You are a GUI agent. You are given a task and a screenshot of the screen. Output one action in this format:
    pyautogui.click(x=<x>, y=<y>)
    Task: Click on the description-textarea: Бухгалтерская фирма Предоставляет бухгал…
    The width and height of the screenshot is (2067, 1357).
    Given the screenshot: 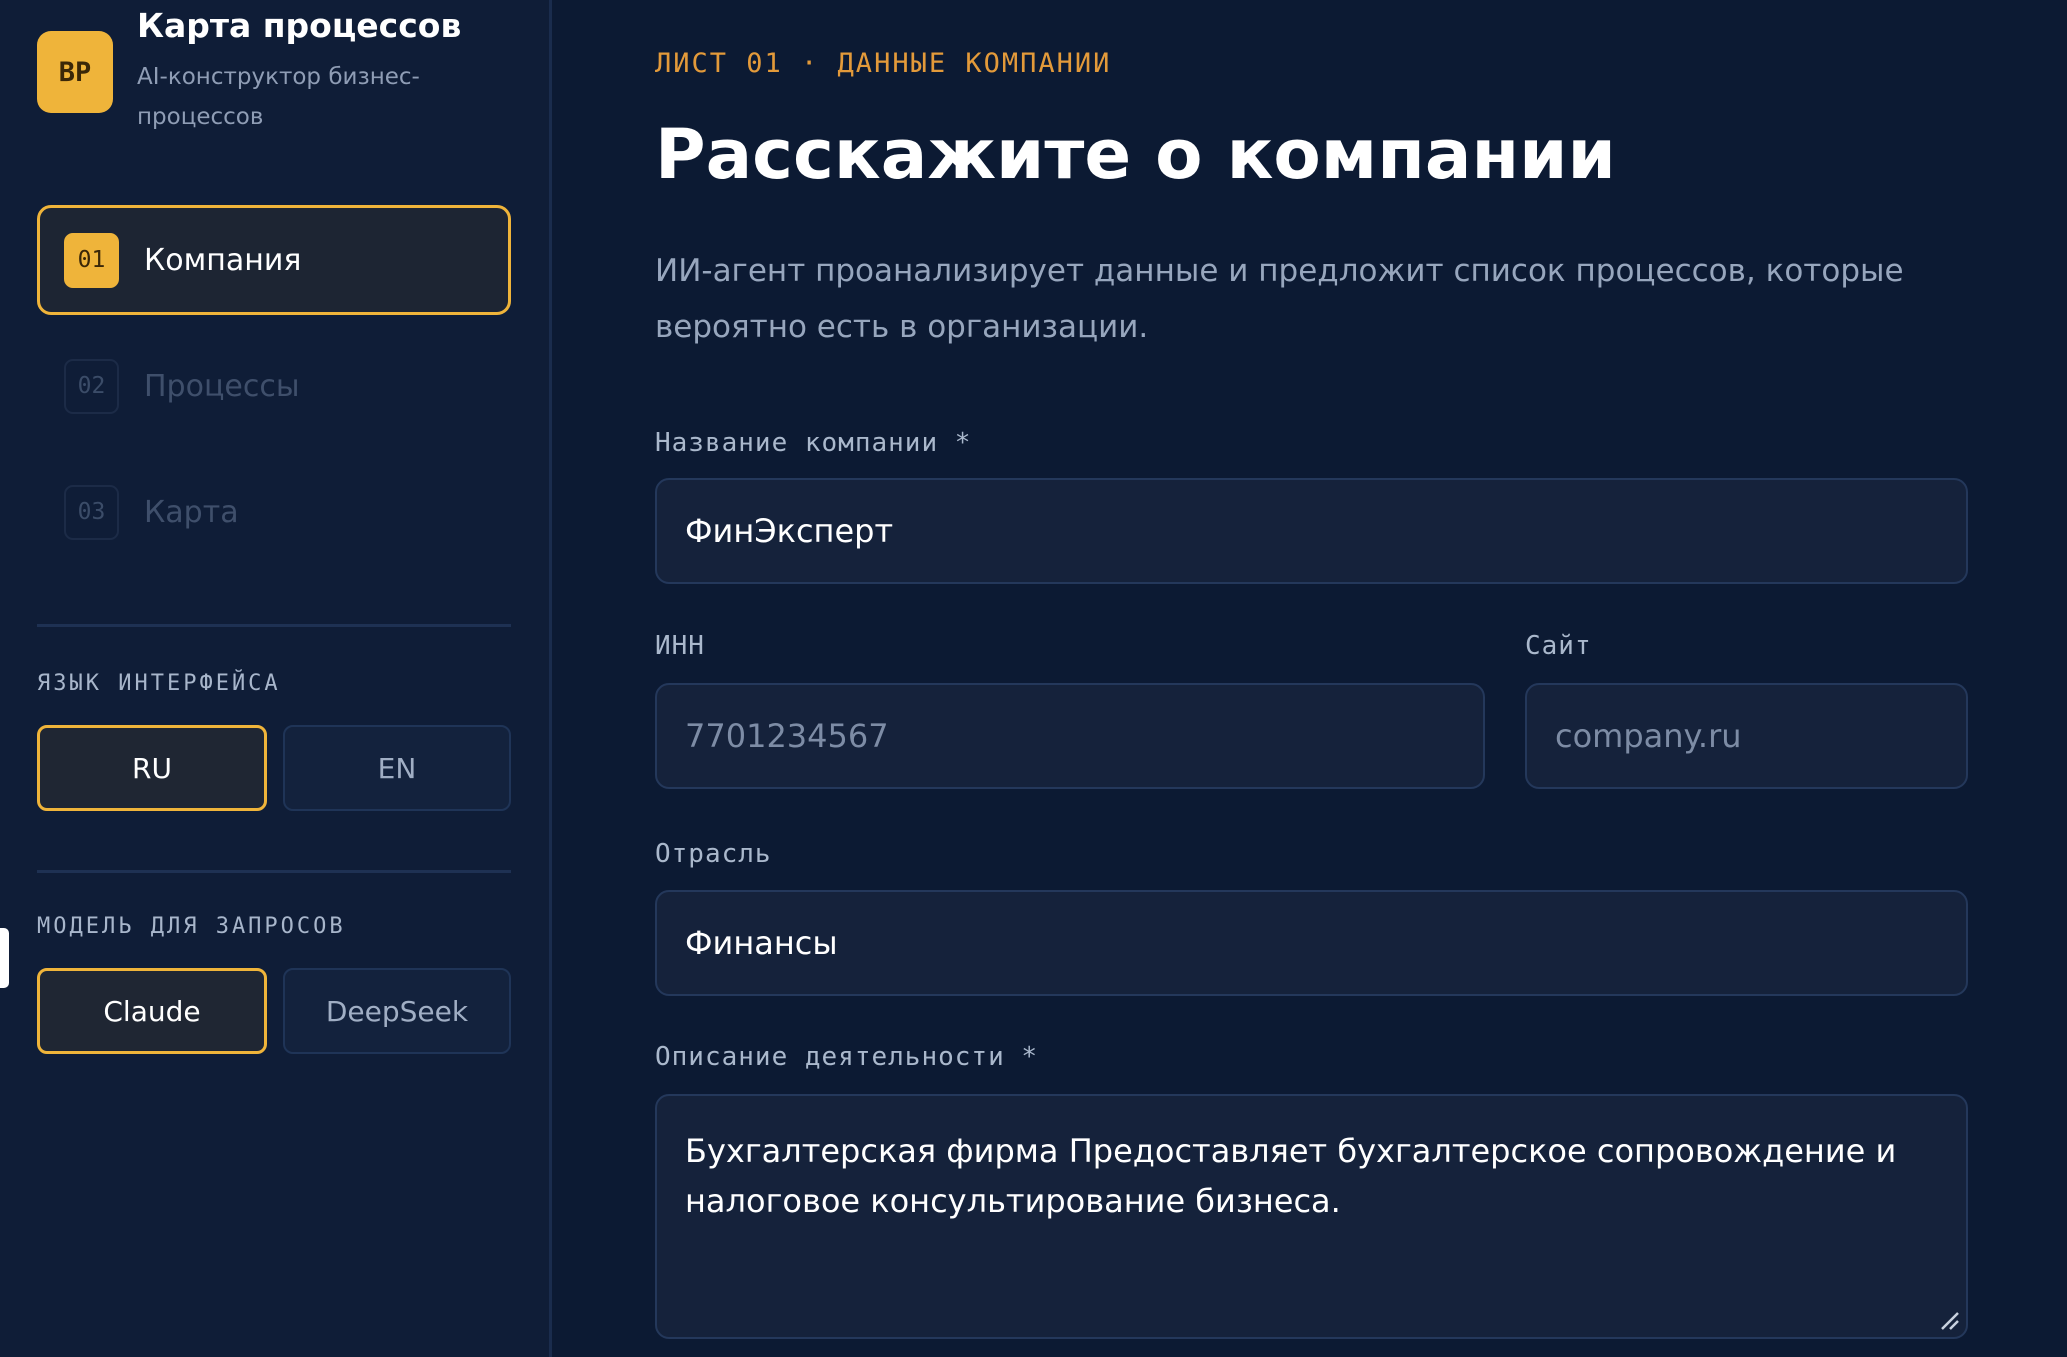 What is the action you would take?
    pyautogui.click(x=1311, y=1216)
    